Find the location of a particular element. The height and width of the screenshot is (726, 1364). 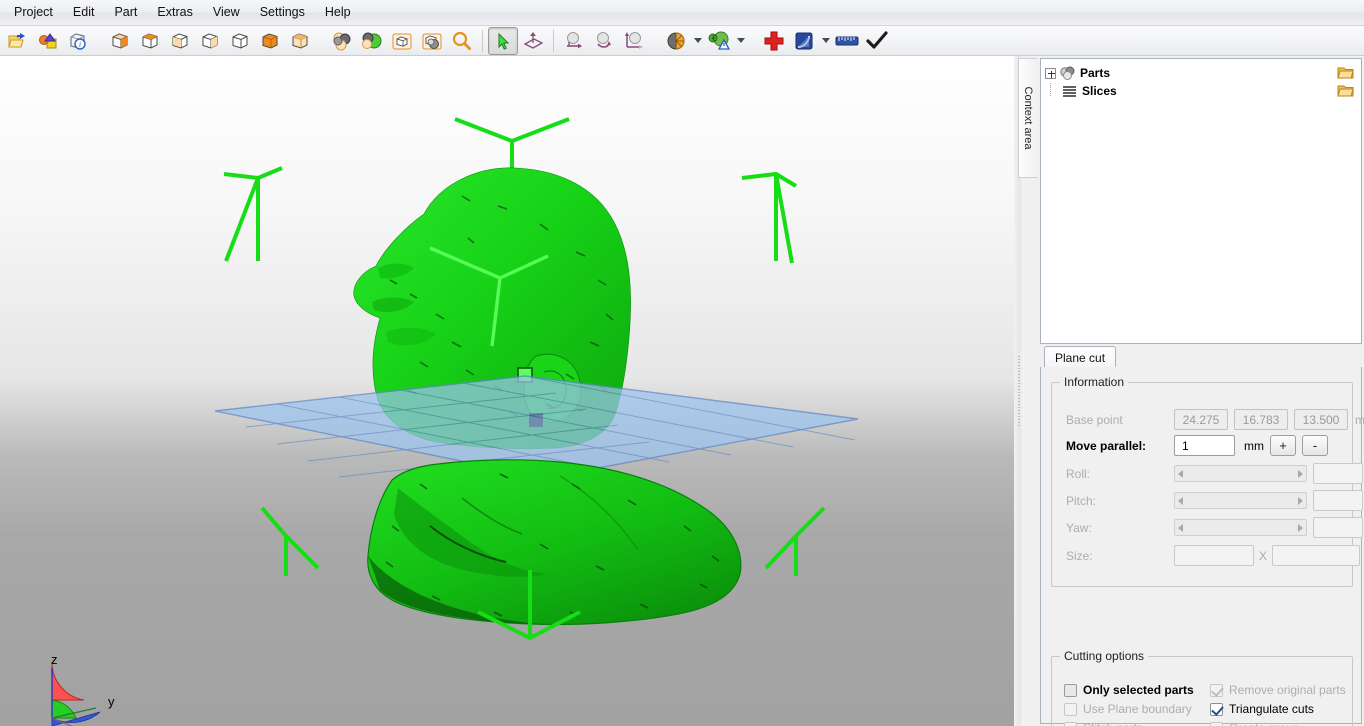

shaded-smooth-icon is located at coordinates (372, 41).